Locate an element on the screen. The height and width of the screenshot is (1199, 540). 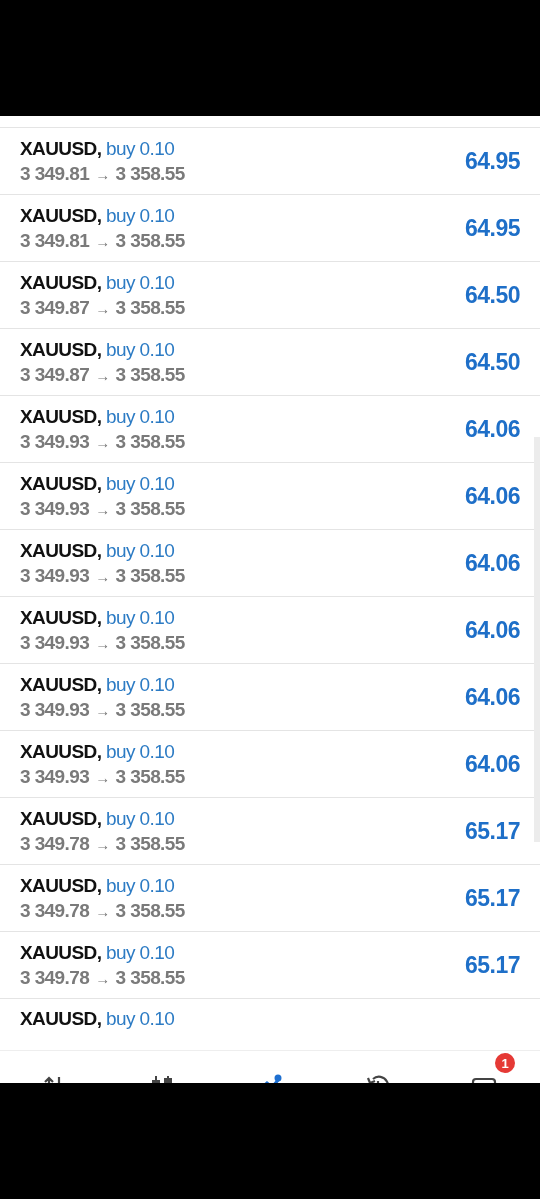
notification-badge: 1 is located at coordinates (505, 1063).